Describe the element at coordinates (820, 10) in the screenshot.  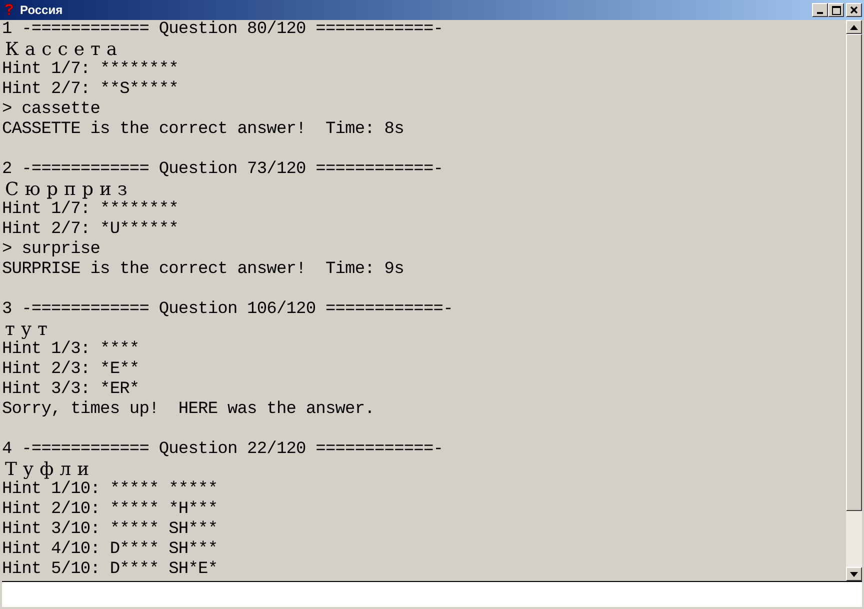
I see `minimize-button` at that location.